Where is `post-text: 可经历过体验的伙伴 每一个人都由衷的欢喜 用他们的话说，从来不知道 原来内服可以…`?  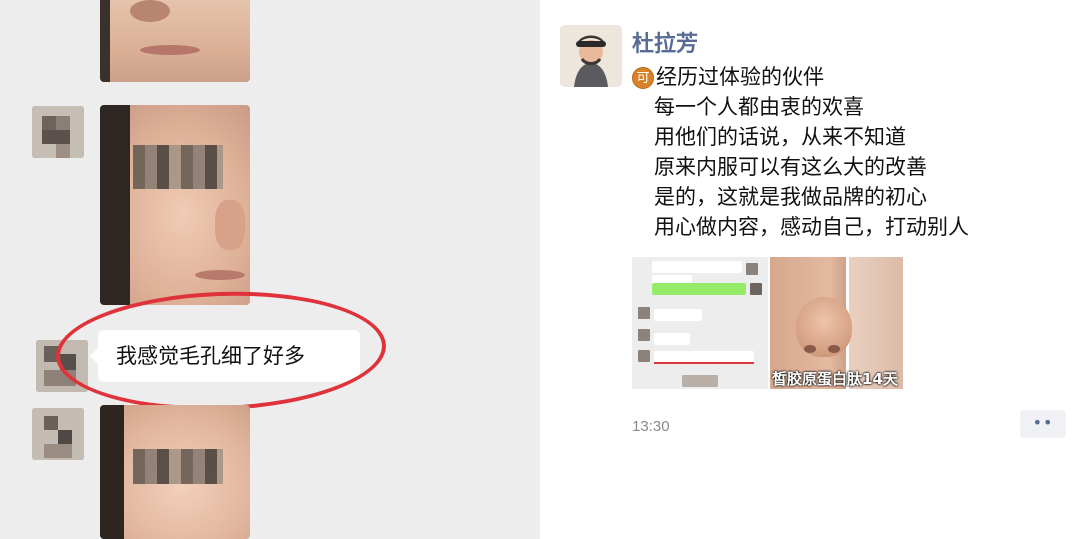 post-text: 可经历过体验的伙伴 每一个人都由衷的欢喜 用他们的话说，从来不知道 原来内服可以… is located at coordinates (800, 152).